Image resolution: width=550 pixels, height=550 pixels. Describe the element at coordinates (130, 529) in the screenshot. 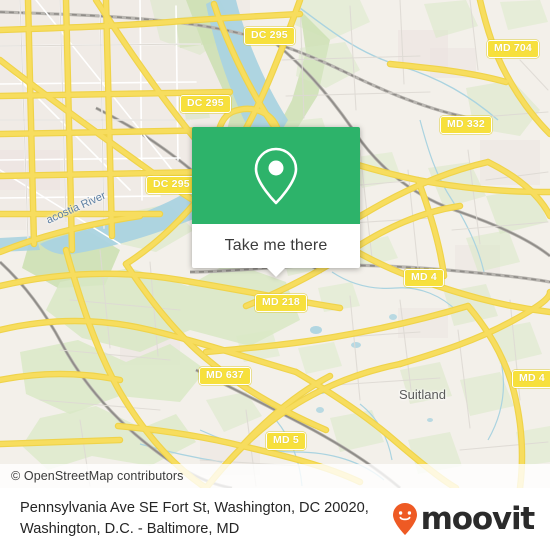

I see `address-line-2: Washington, D.C. - Baltimore, MD` at that location.